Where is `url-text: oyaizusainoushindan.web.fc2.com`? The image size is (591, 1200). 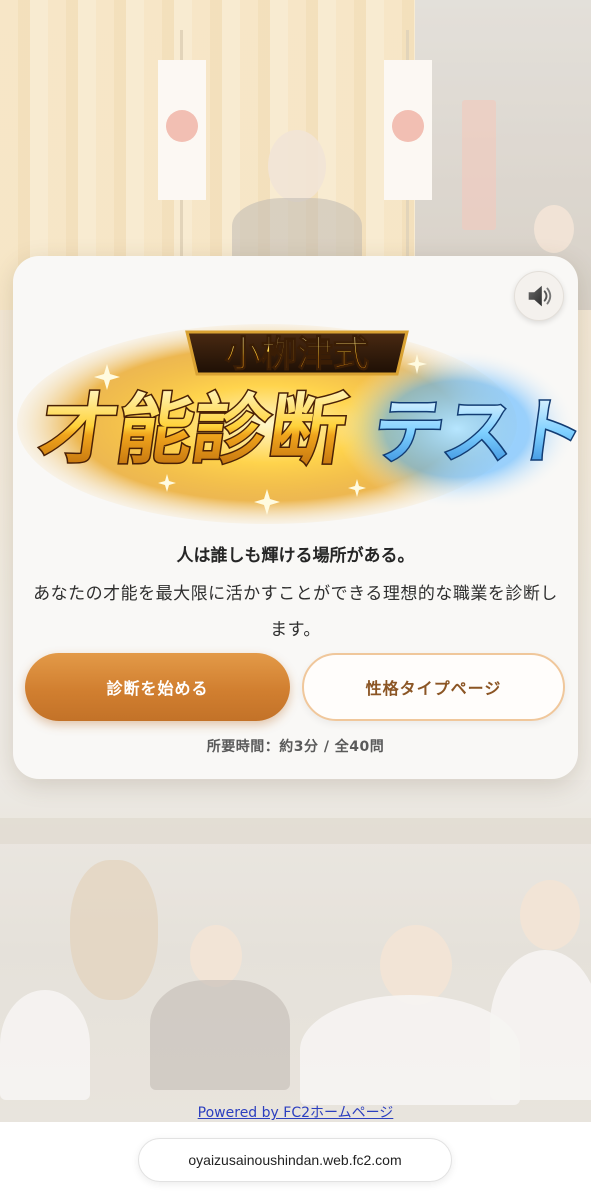 url-text: oyaizusainoushindan.web.fc2.com is located at coordinates (295, 1160).